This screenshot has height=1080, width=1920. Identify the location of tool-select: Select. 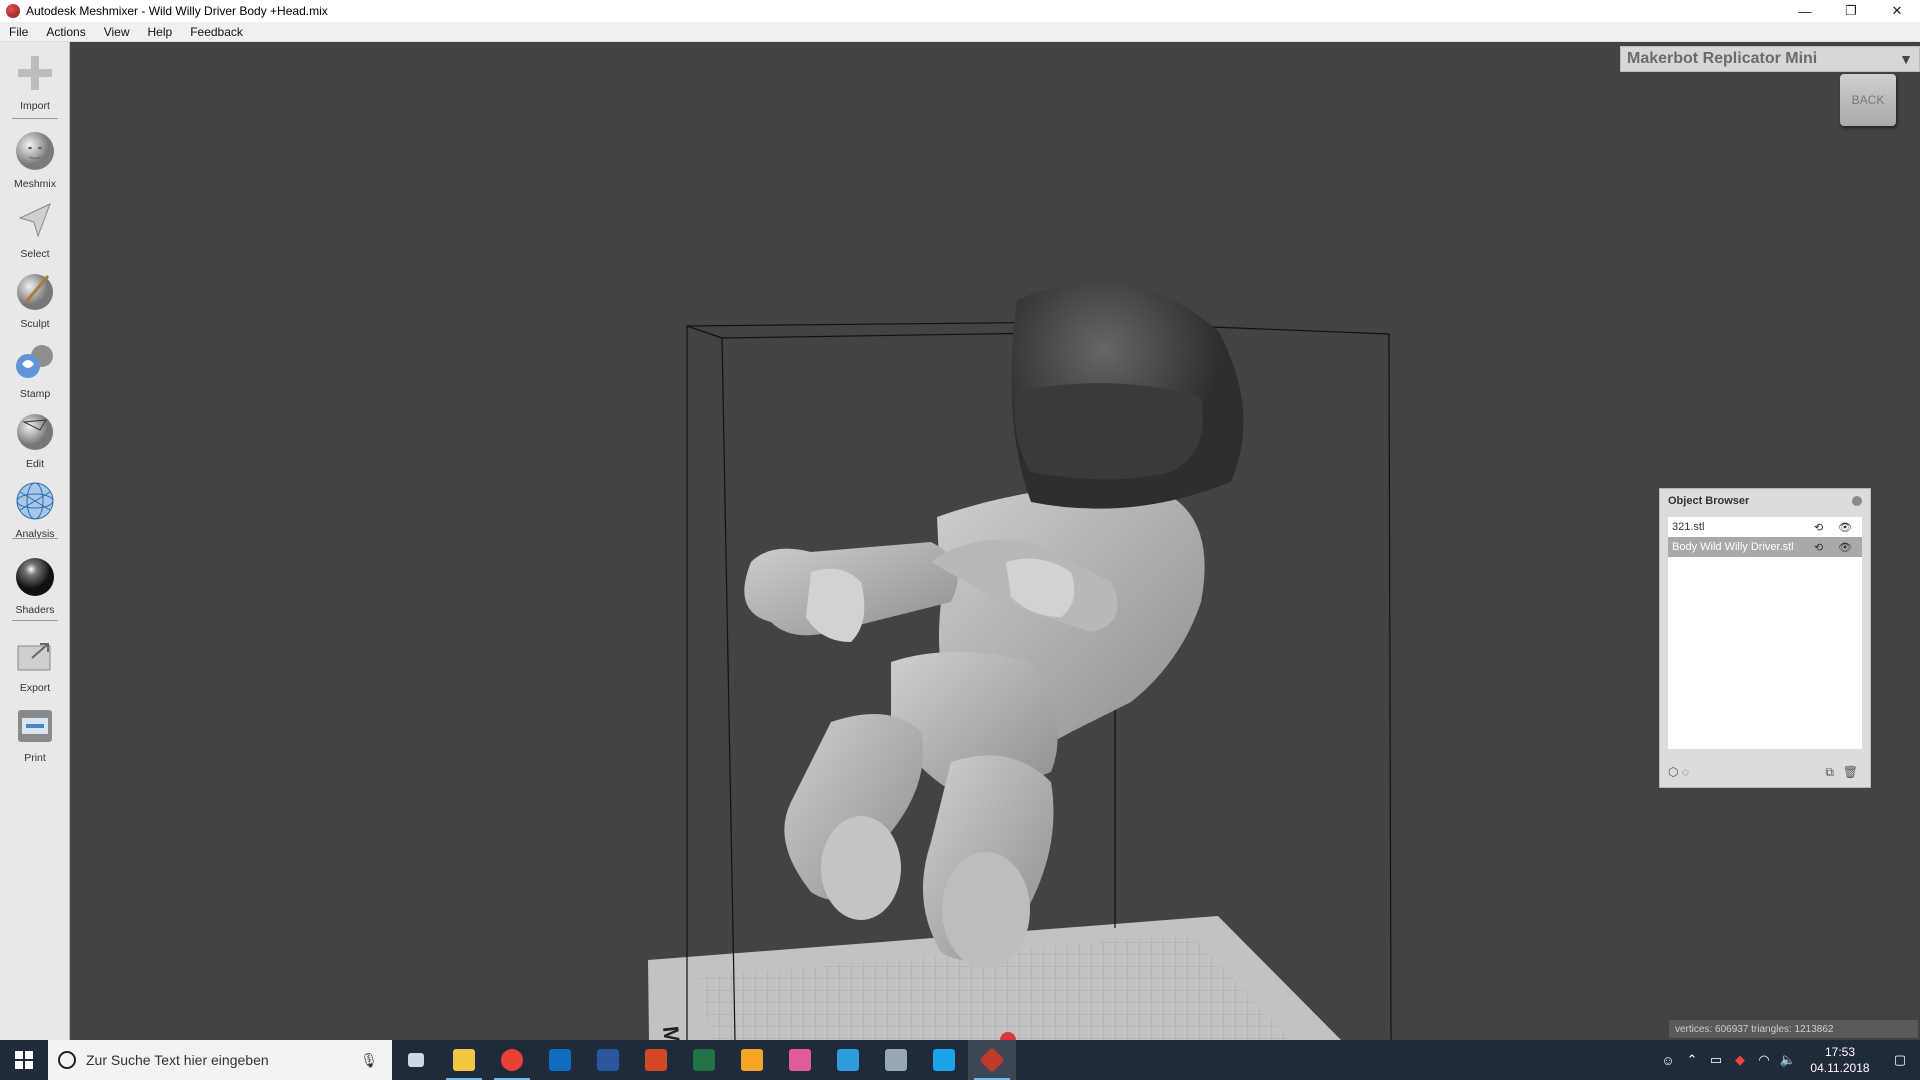
(35, 230).